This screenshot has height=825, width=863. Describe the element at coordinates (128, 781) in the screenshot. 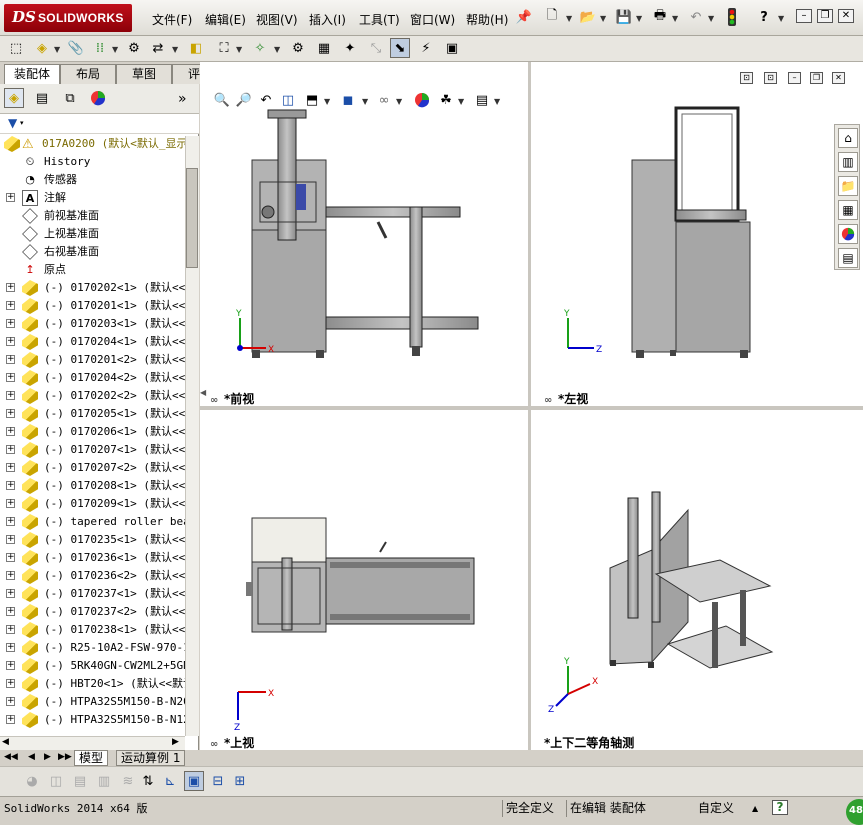

I see `curvature-icon: ≋` at that location.